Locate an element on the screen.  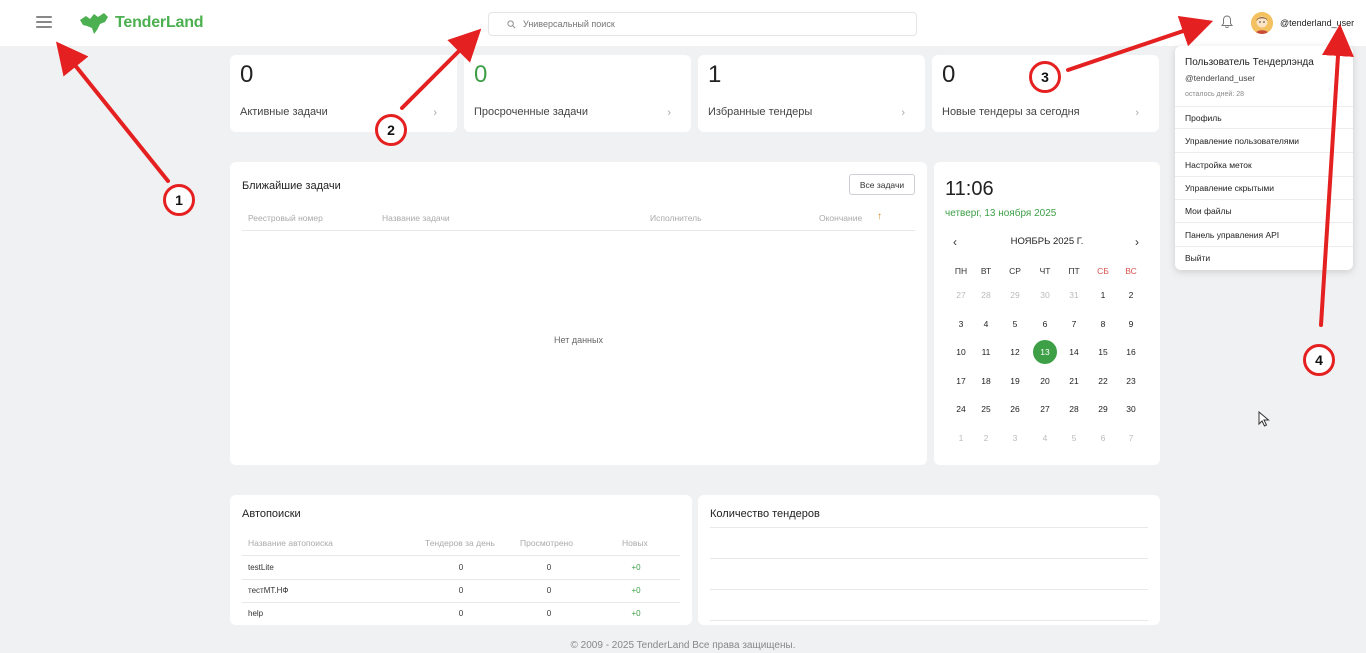
stat-card-active-tasks: 0 Активные задачи › is located at coordinates (343, 93).